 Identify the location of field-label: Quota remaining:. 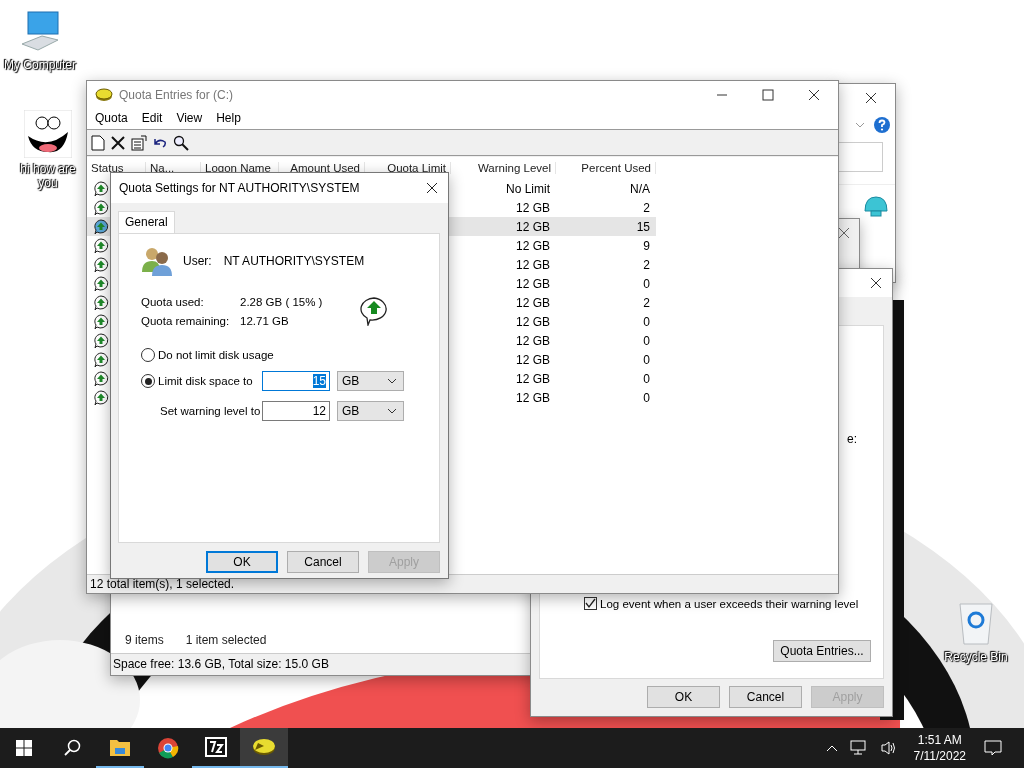
(186, 321).